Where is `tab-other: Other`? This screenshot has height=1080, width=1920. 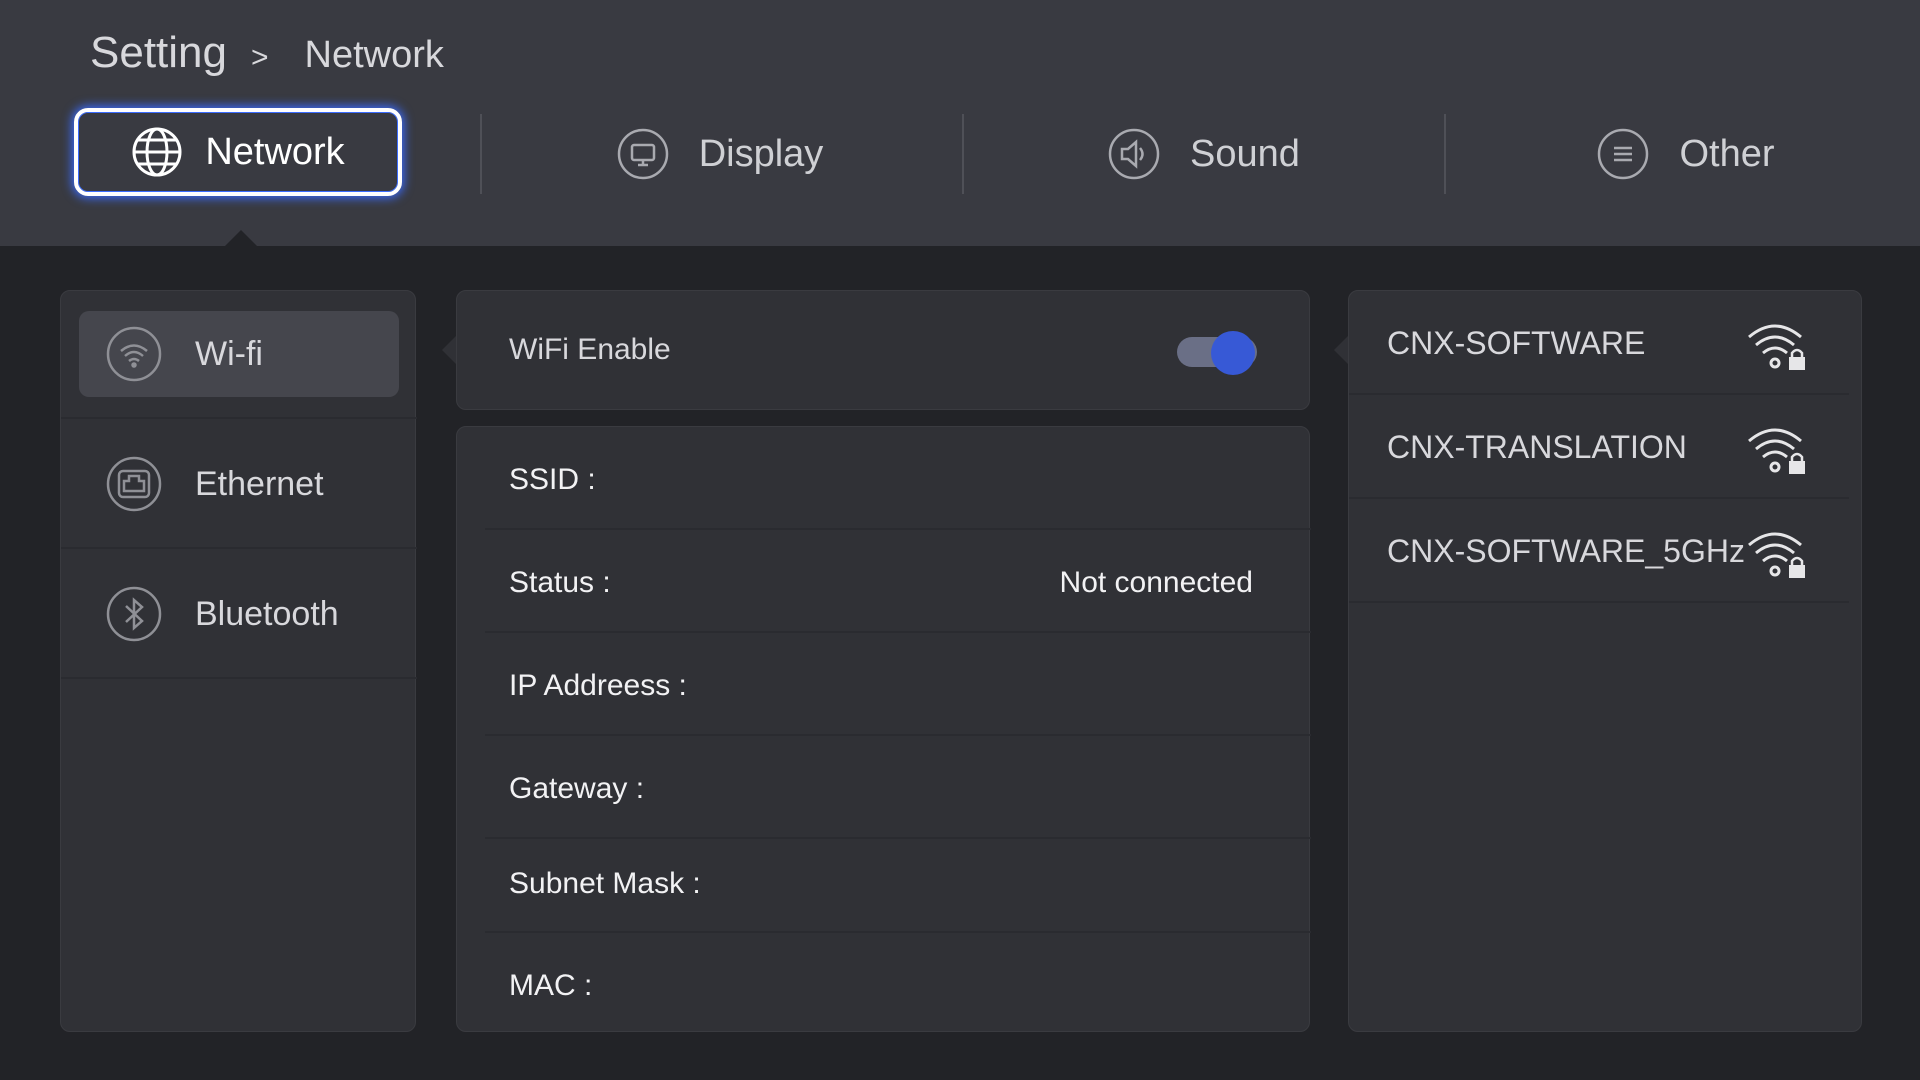
tab-other: Other is located at coordinates (1686, 154).